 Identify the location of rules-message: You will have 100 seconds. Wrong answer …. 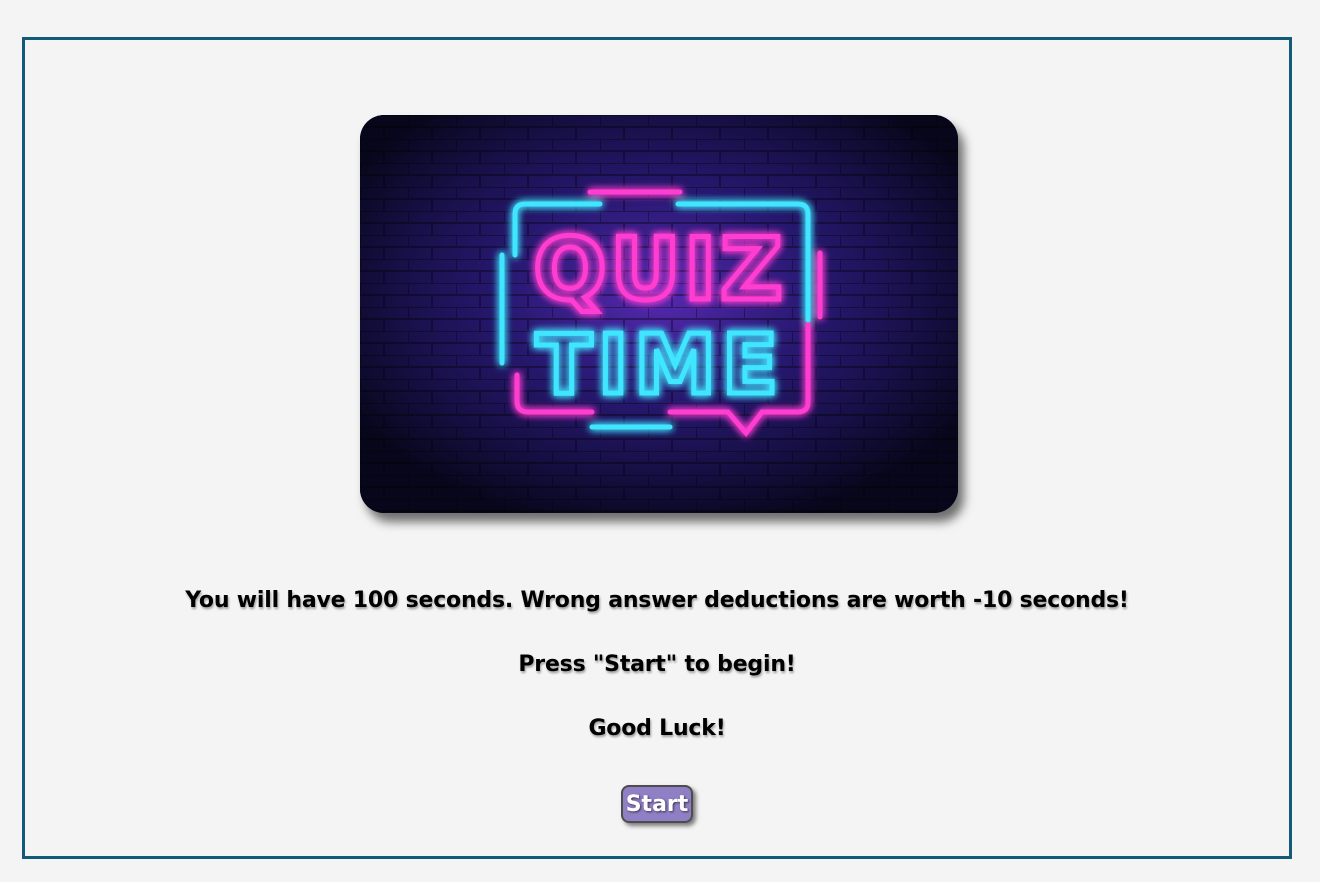
(657, 600).